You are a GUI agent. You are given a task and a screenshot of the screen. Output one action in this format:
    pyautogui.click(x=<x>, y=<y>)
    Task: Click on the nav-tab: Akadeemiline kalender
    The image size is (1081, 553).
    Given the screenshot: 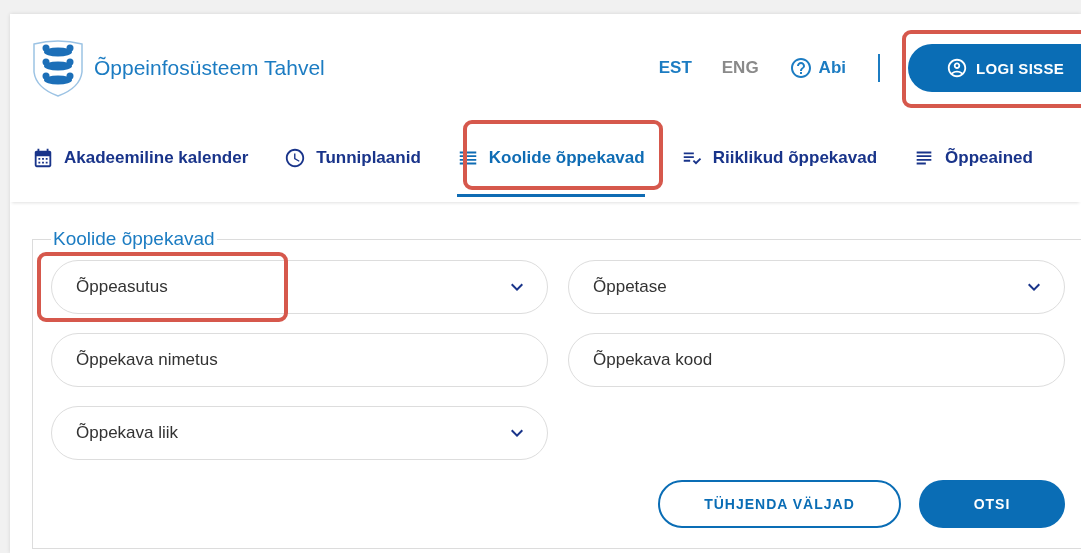 What is the action you would take?
    pyautogui.click(x=140, y=159)
    